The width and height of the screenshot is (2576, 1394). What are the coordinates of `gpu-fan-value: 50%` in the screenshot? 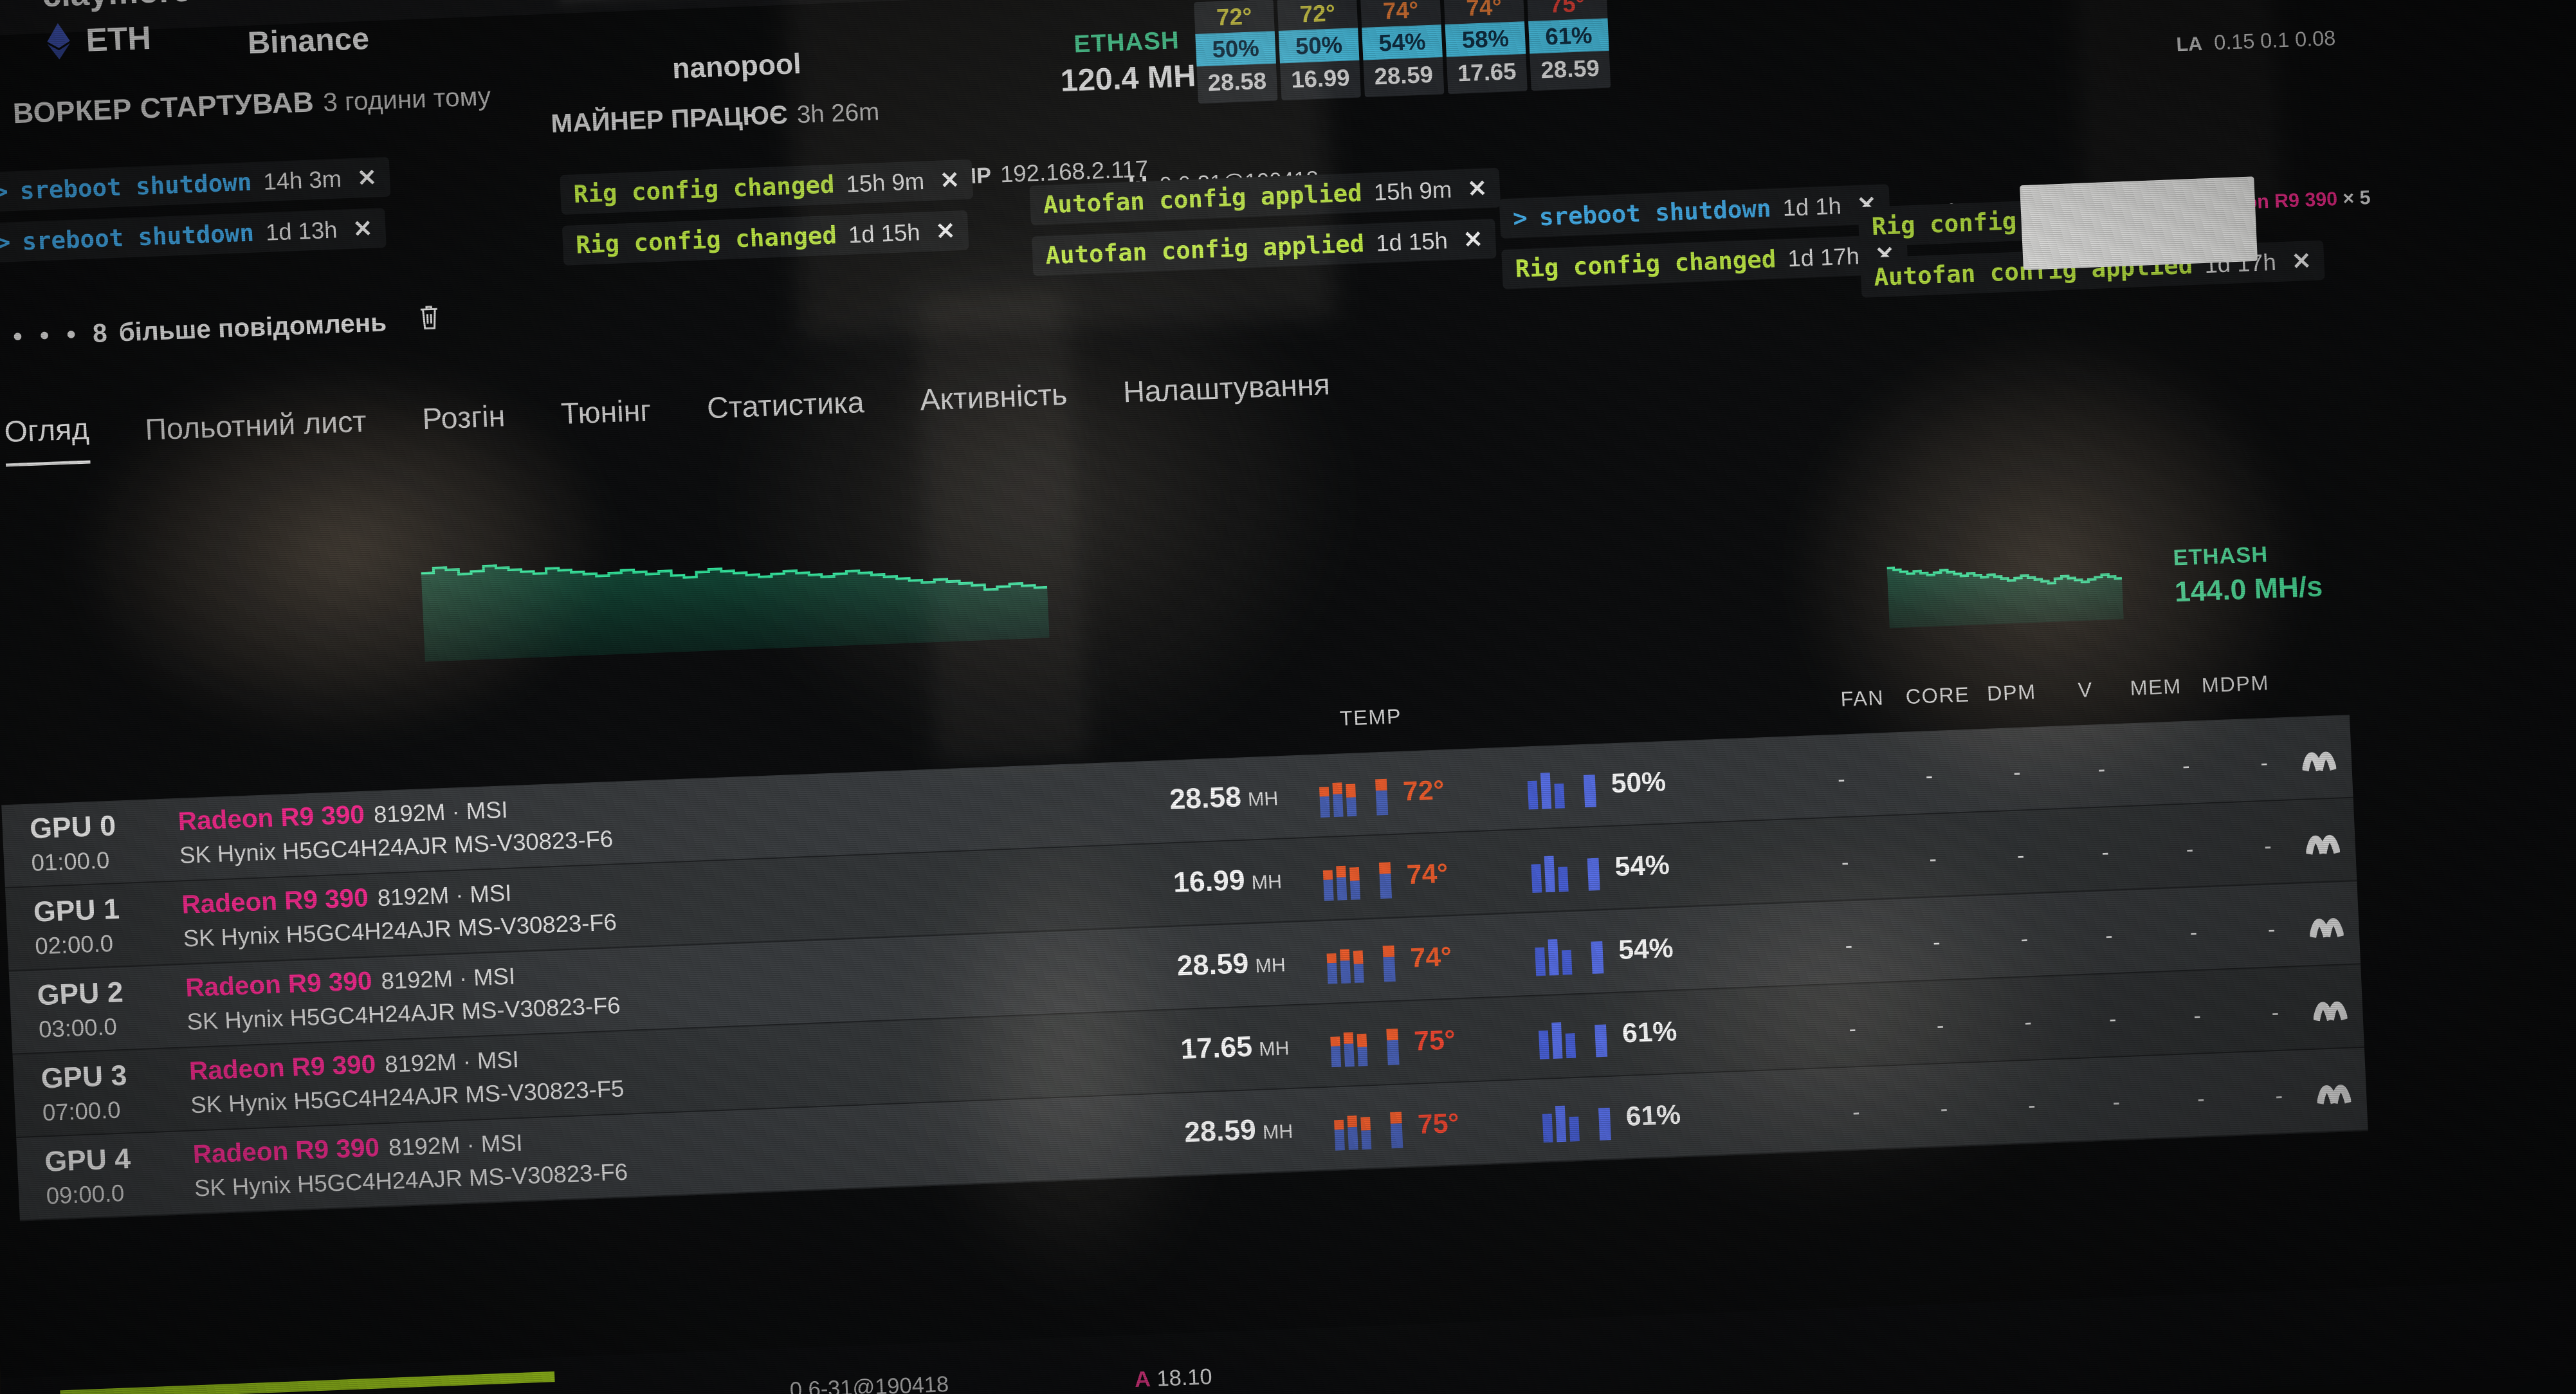 It's located at (1638, 782).